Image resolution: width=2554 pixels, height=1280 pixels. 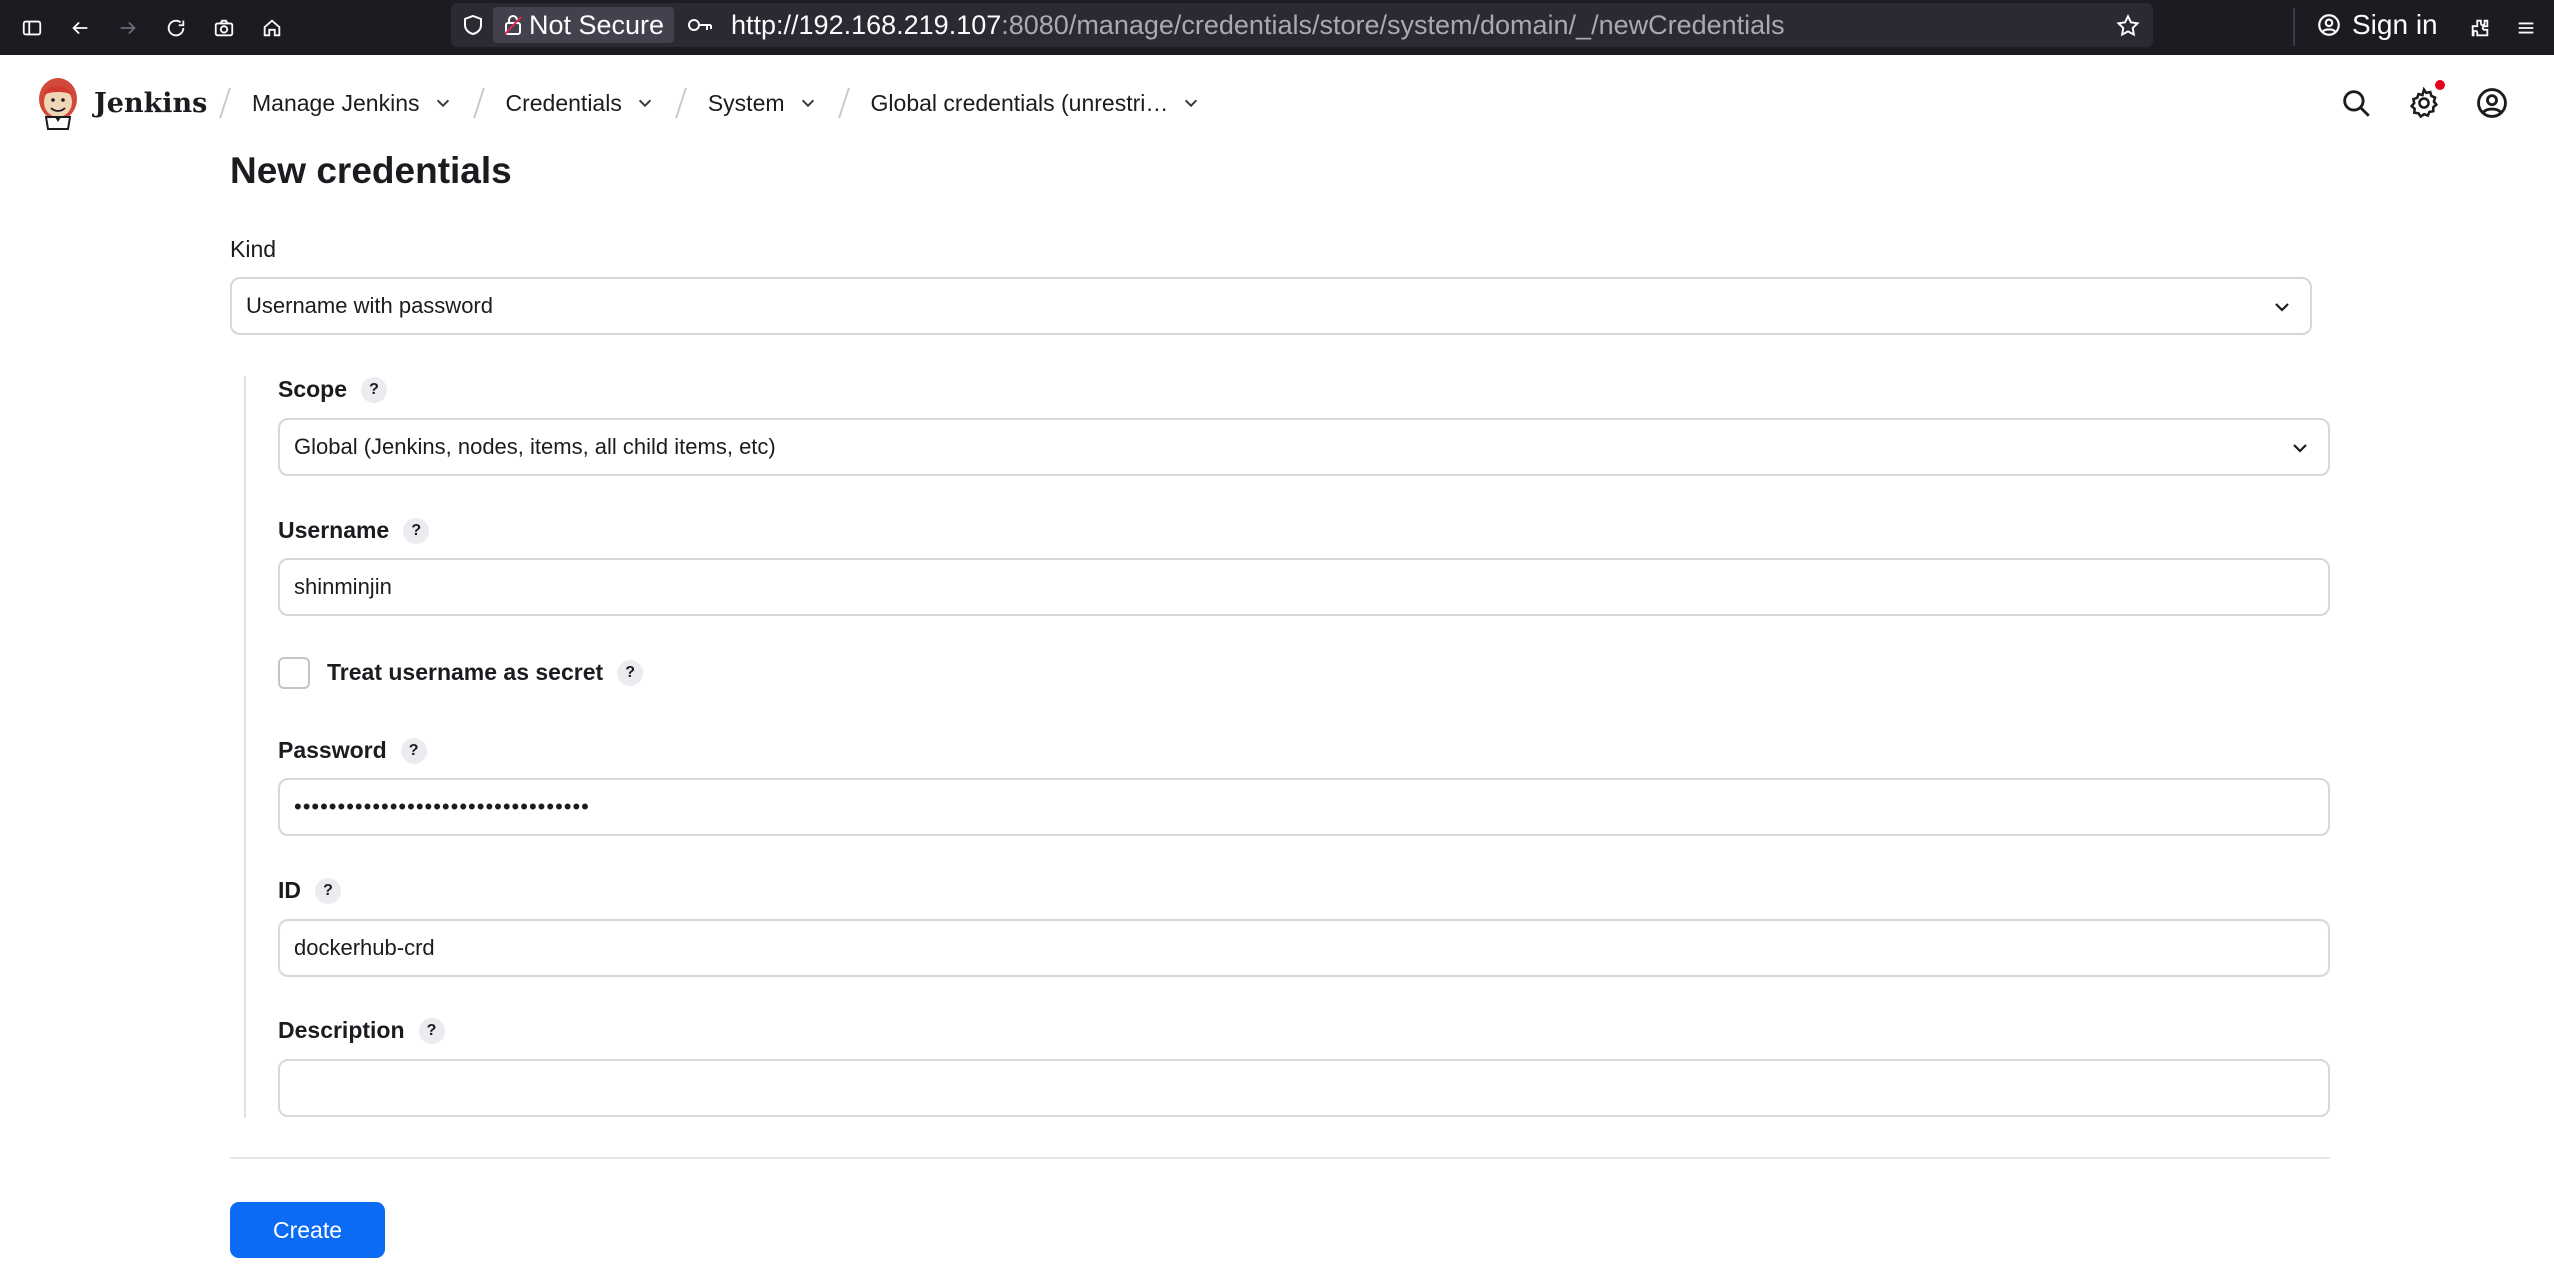 What do you see at coordinates (80, 28) in the screenshot?
I see `back-arrow-icon` at bounding box center [80, 28].